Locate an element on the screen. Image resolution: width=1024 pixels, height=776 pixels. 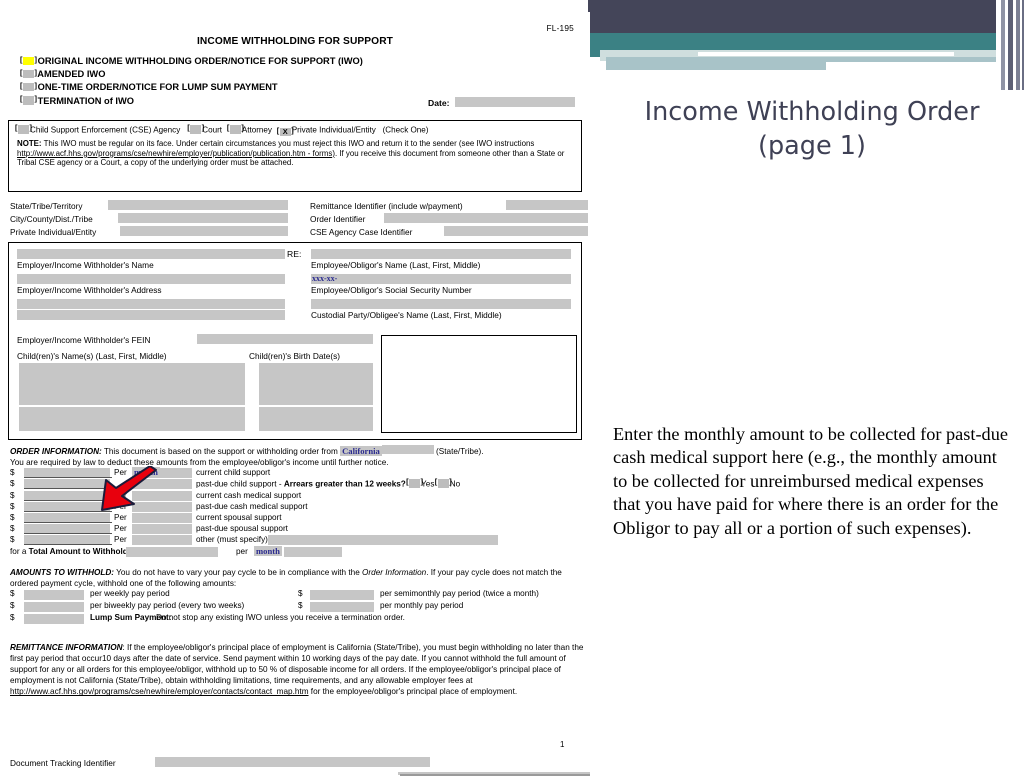
blank-side-box is located at coordinates (479, 384).